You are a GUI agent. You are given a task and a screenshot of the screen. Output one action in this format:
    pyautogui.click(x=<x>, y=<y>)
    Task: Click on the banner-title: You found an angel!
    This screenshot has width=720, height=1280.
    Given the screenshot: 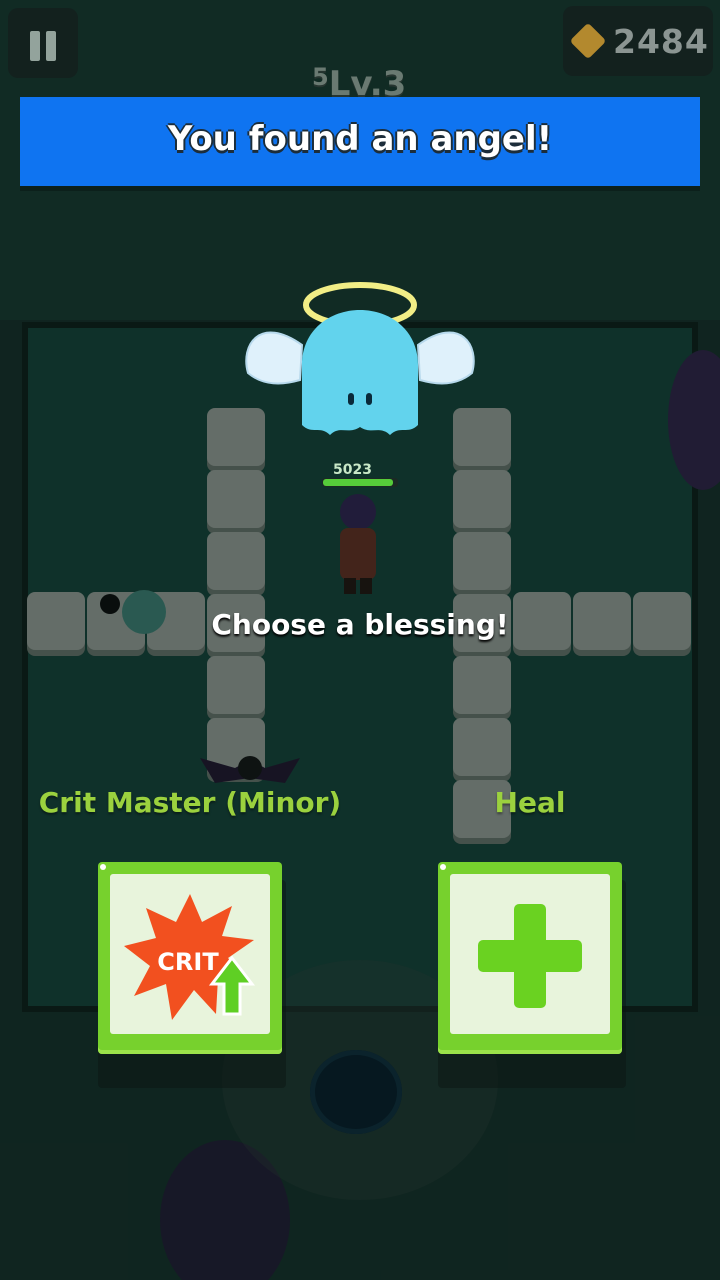 What is the action you would take?
    pyautogui.click(x=360, y=139)
    